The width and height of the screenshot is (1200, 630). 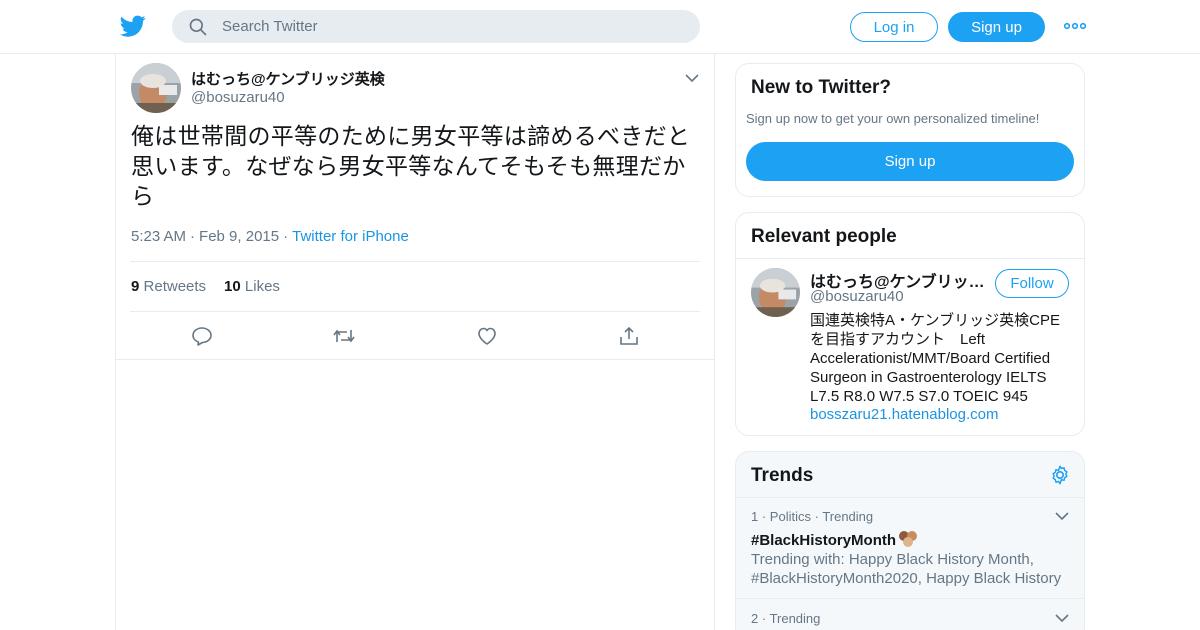 What do you see at coordinates (1075, 26) in the screenshot?
I see `more-dots-icon` at bounding box center [1075, 26].